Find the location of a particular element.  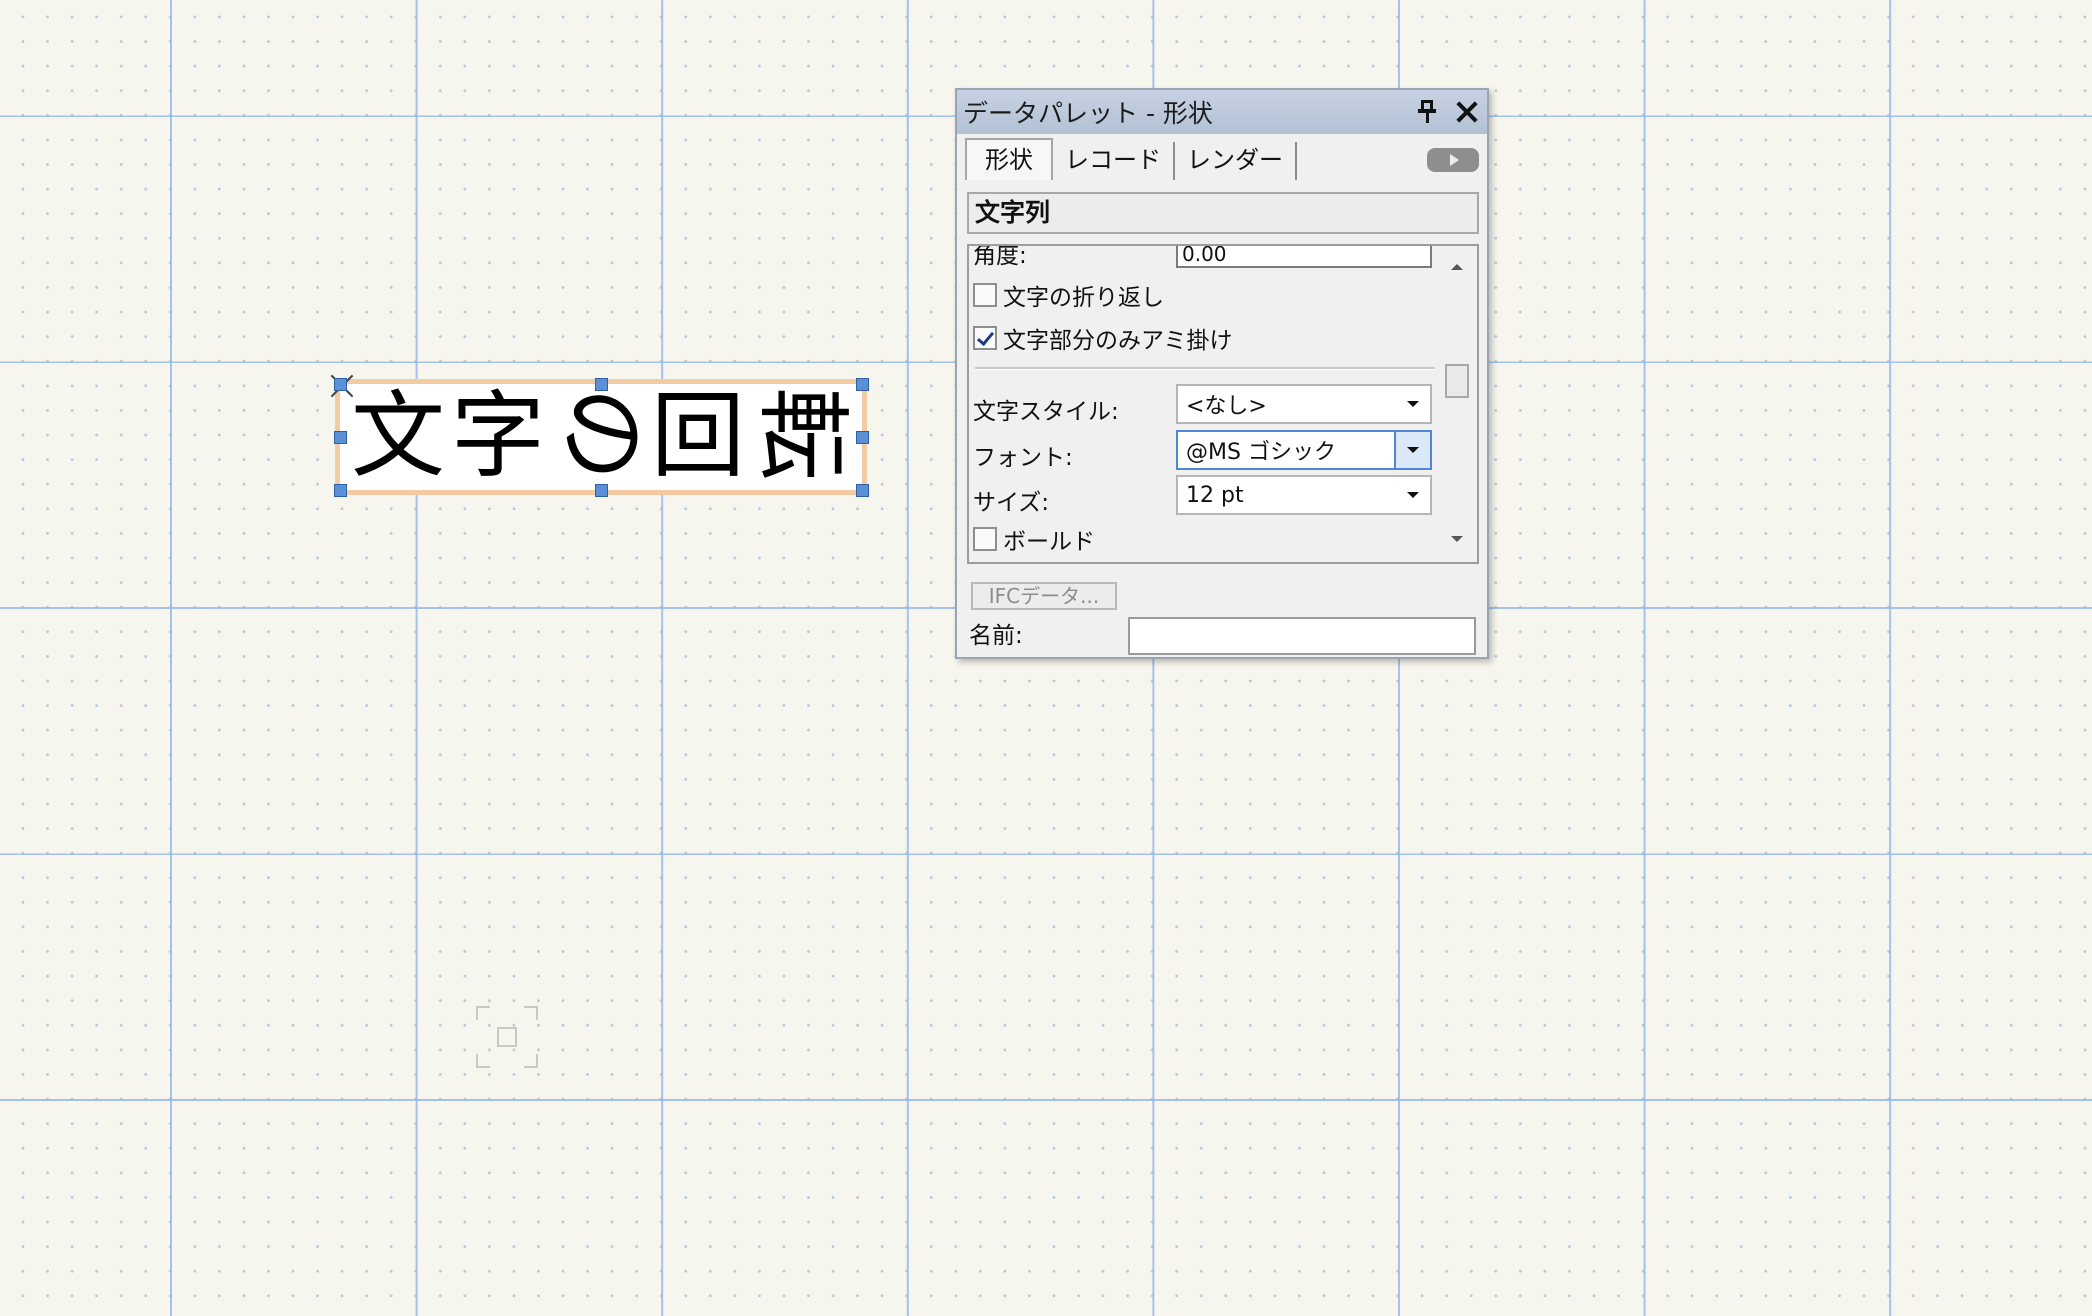

wrap-text-checkbox is located at coordinates (985, 295).